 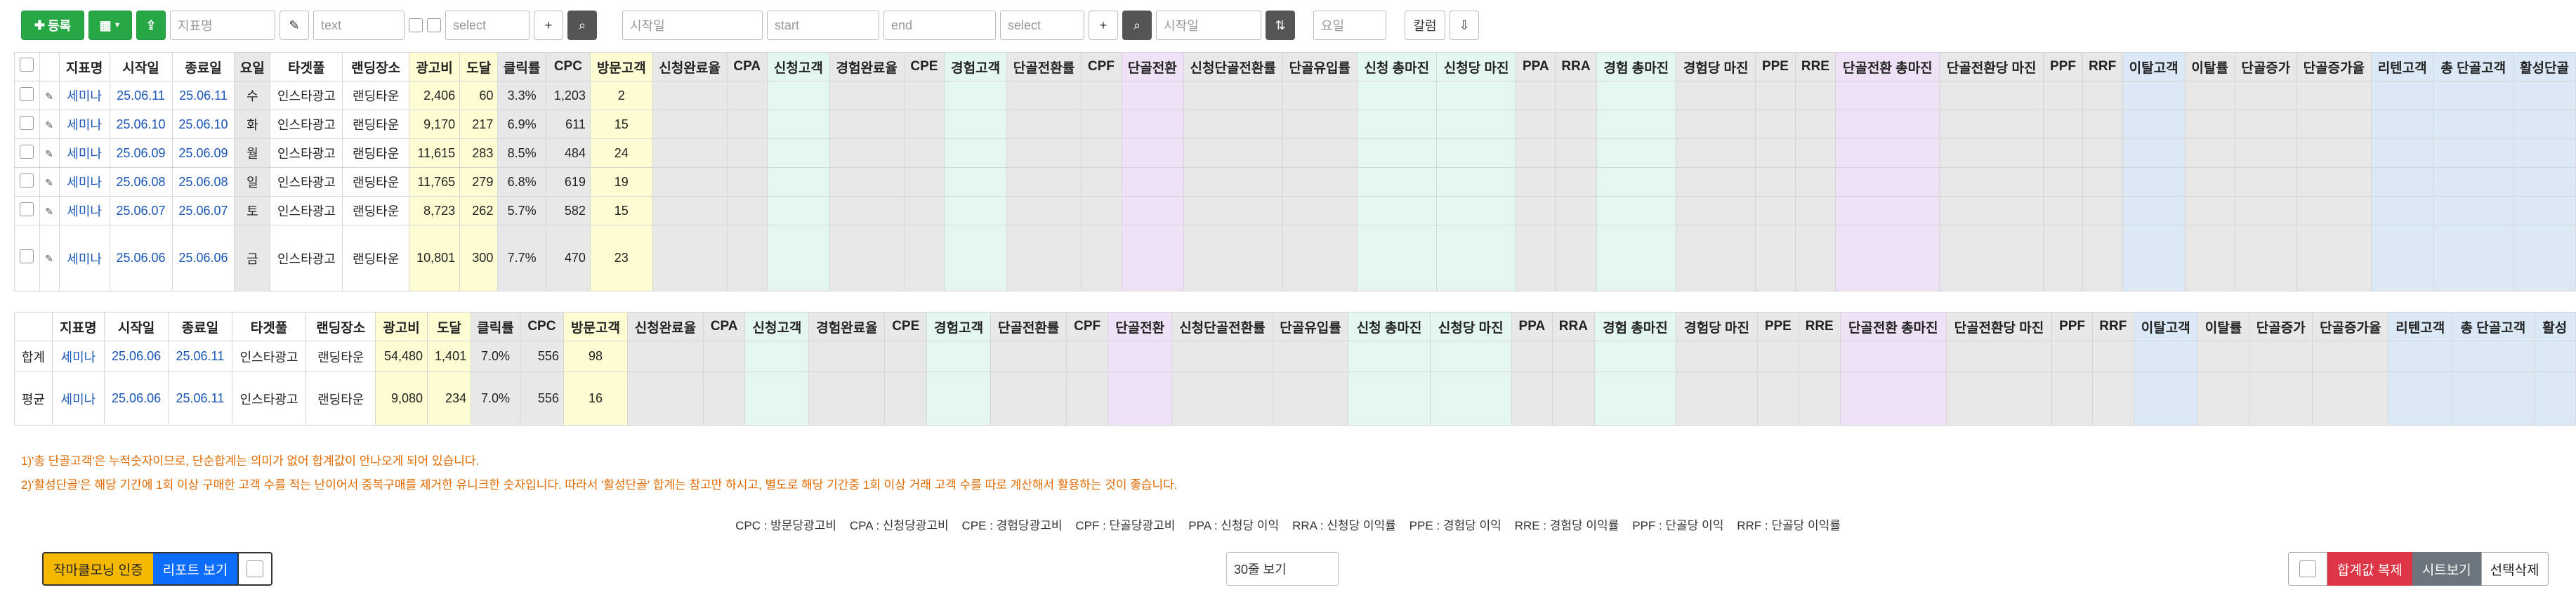 What do you see at coordinates (141, 95) in the screenshot?
I see `cell-start: 25.06.11` at bounding box center [141, 95].